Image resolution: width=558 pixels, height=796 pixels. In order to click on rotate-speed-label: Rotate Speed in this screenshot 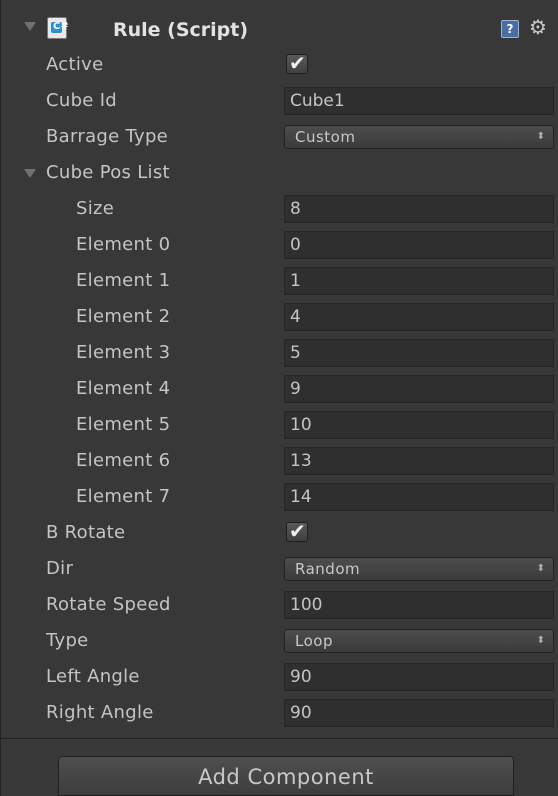, I will do `click(108, 604)`.